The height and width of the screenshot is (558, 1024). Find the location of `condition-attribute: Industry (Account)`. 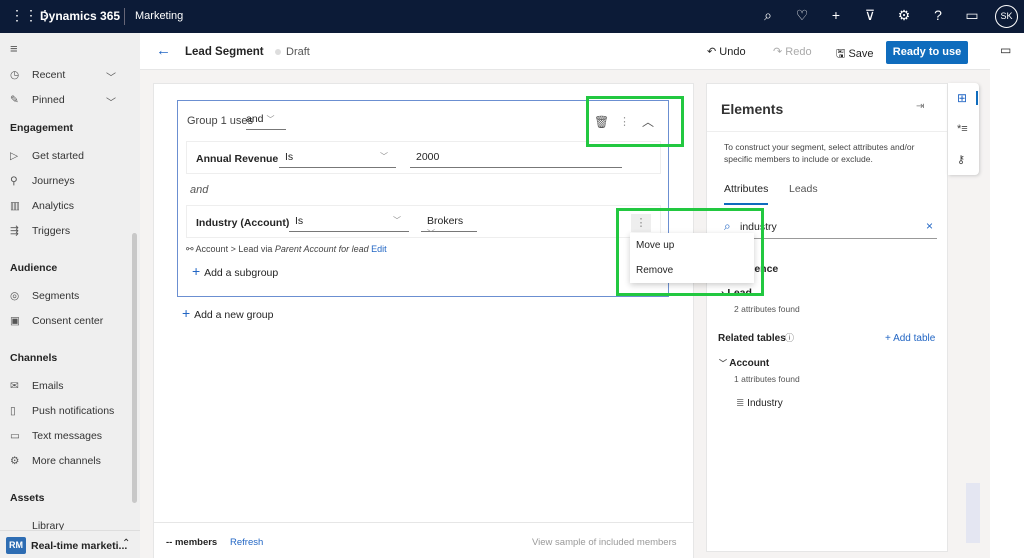

condition-attribute: Industry (Account) is located at coordinates (243, 223).